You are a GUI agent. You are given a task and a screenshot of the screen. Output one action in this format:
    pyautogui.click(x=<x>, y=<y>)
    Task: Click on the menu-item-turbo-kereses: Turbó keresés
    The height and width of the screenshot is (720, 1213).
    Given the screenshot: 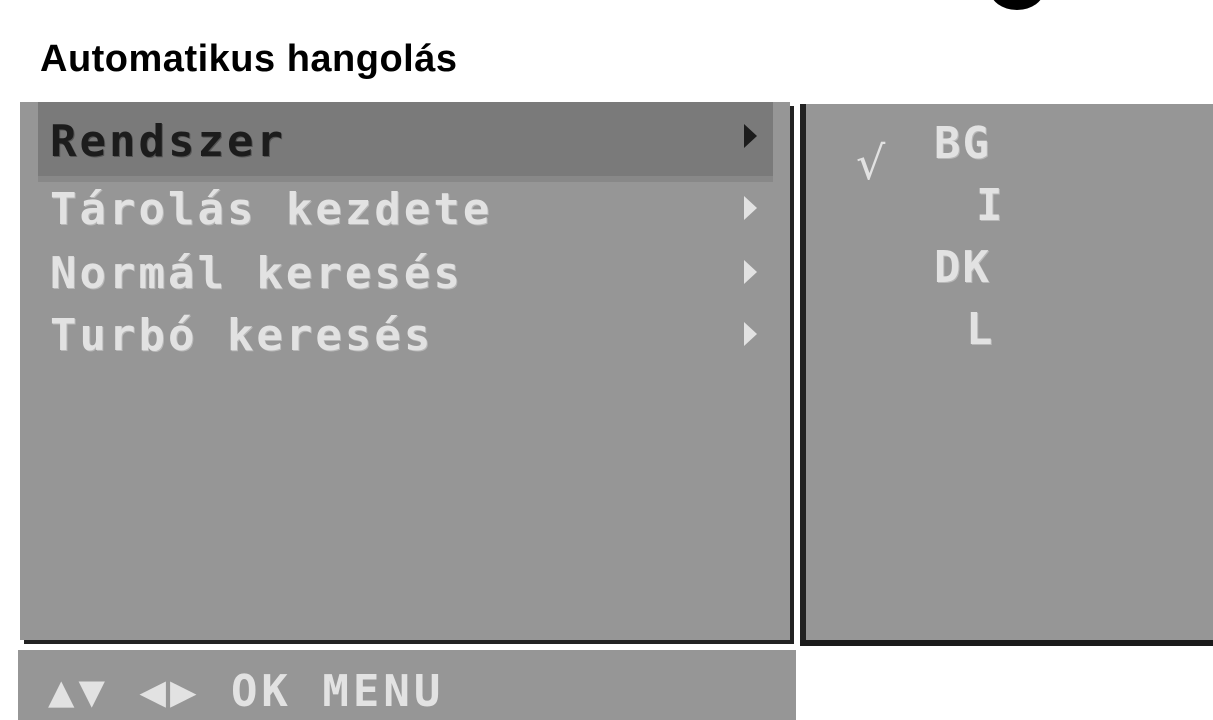 What is the action you would take?
    pyautogui.click(x=405, y=340)
    